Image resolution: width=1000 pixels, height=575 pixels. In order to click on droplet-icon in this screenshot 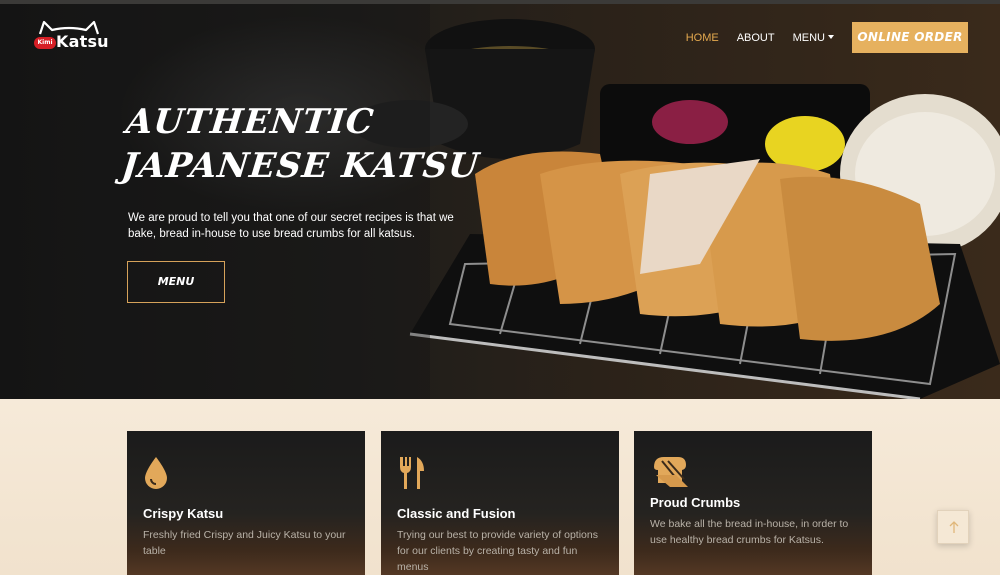, I will do `click(156, 473)`.